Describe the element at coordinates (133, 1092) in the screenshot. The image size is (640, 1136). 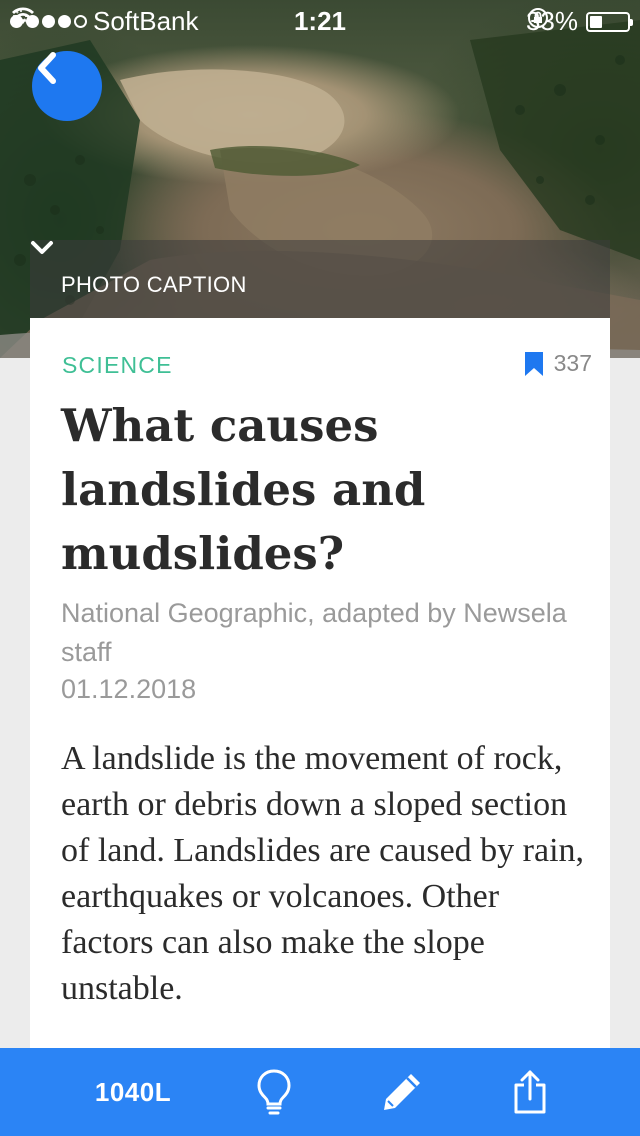
I see `reading-level-button: 1040L` at that location.